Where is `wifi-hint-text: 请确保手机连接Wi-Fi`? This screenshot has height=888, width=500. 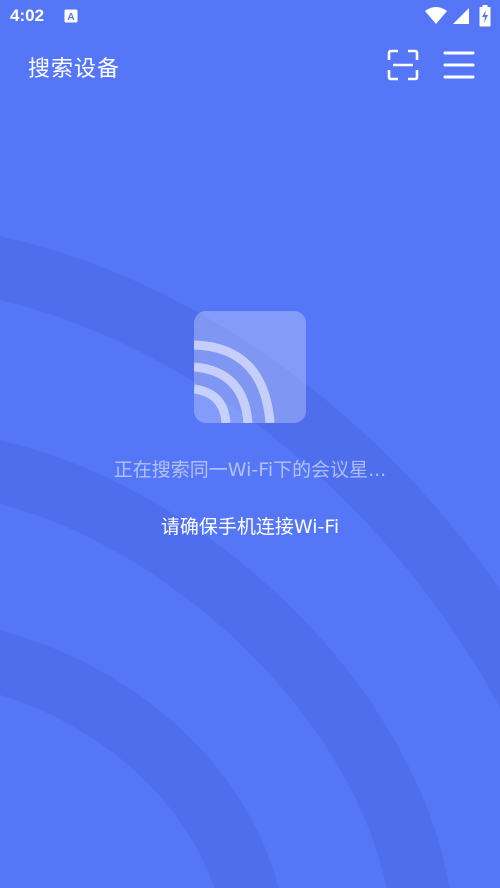 wifi-hint-text: 请确保手机连接Wi-Fi is located at coordinates (250, 527).